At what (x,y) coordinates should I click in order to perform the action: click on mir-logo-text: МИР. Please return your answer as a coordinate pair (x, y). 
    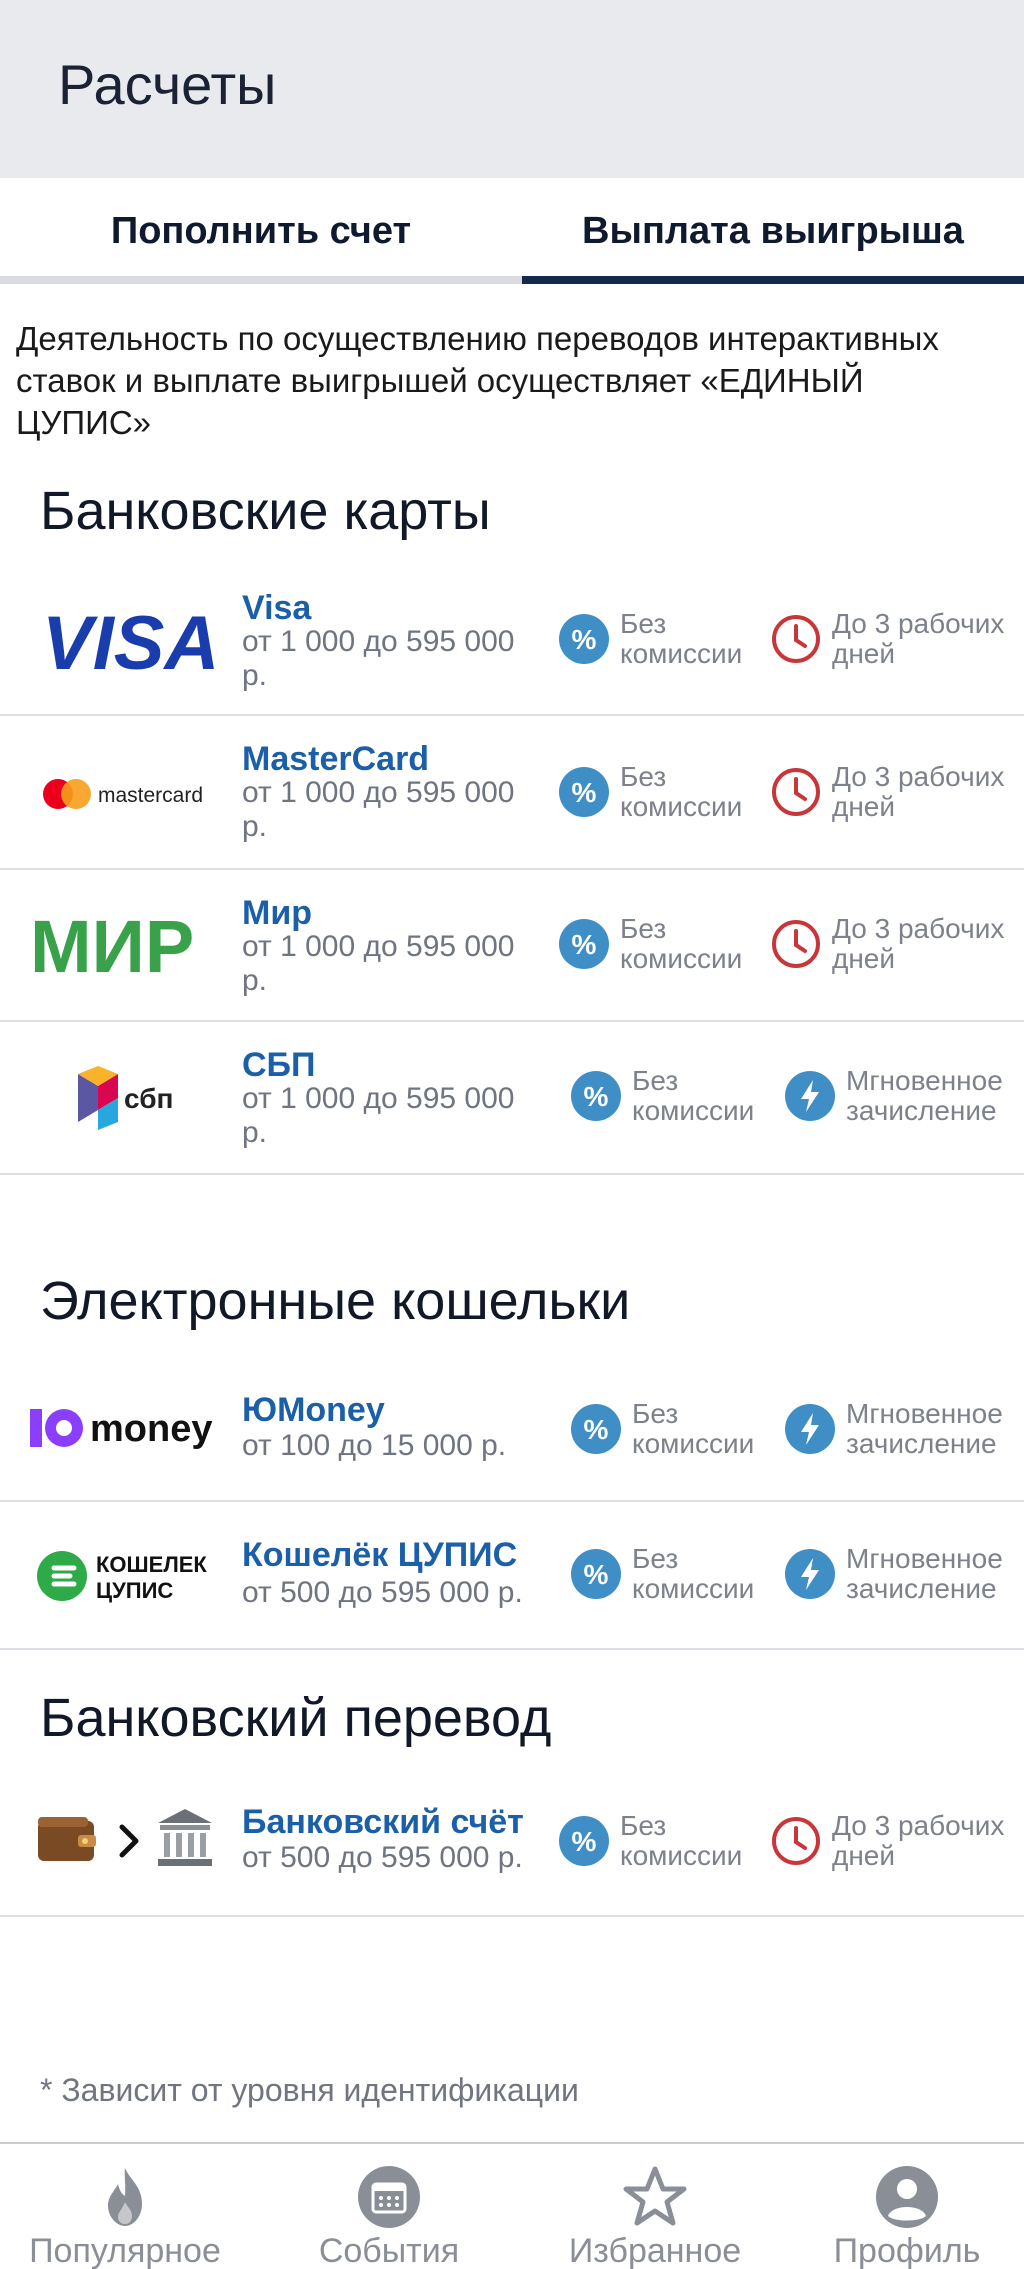
    Looking at the image, I should click on (112, 945).